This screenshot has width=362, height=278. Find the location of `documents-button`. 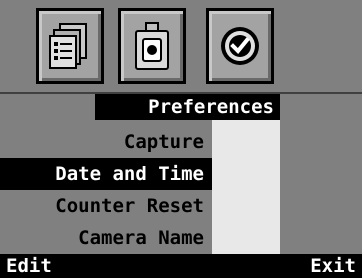

documents-button is located at coordinates (70, 46).